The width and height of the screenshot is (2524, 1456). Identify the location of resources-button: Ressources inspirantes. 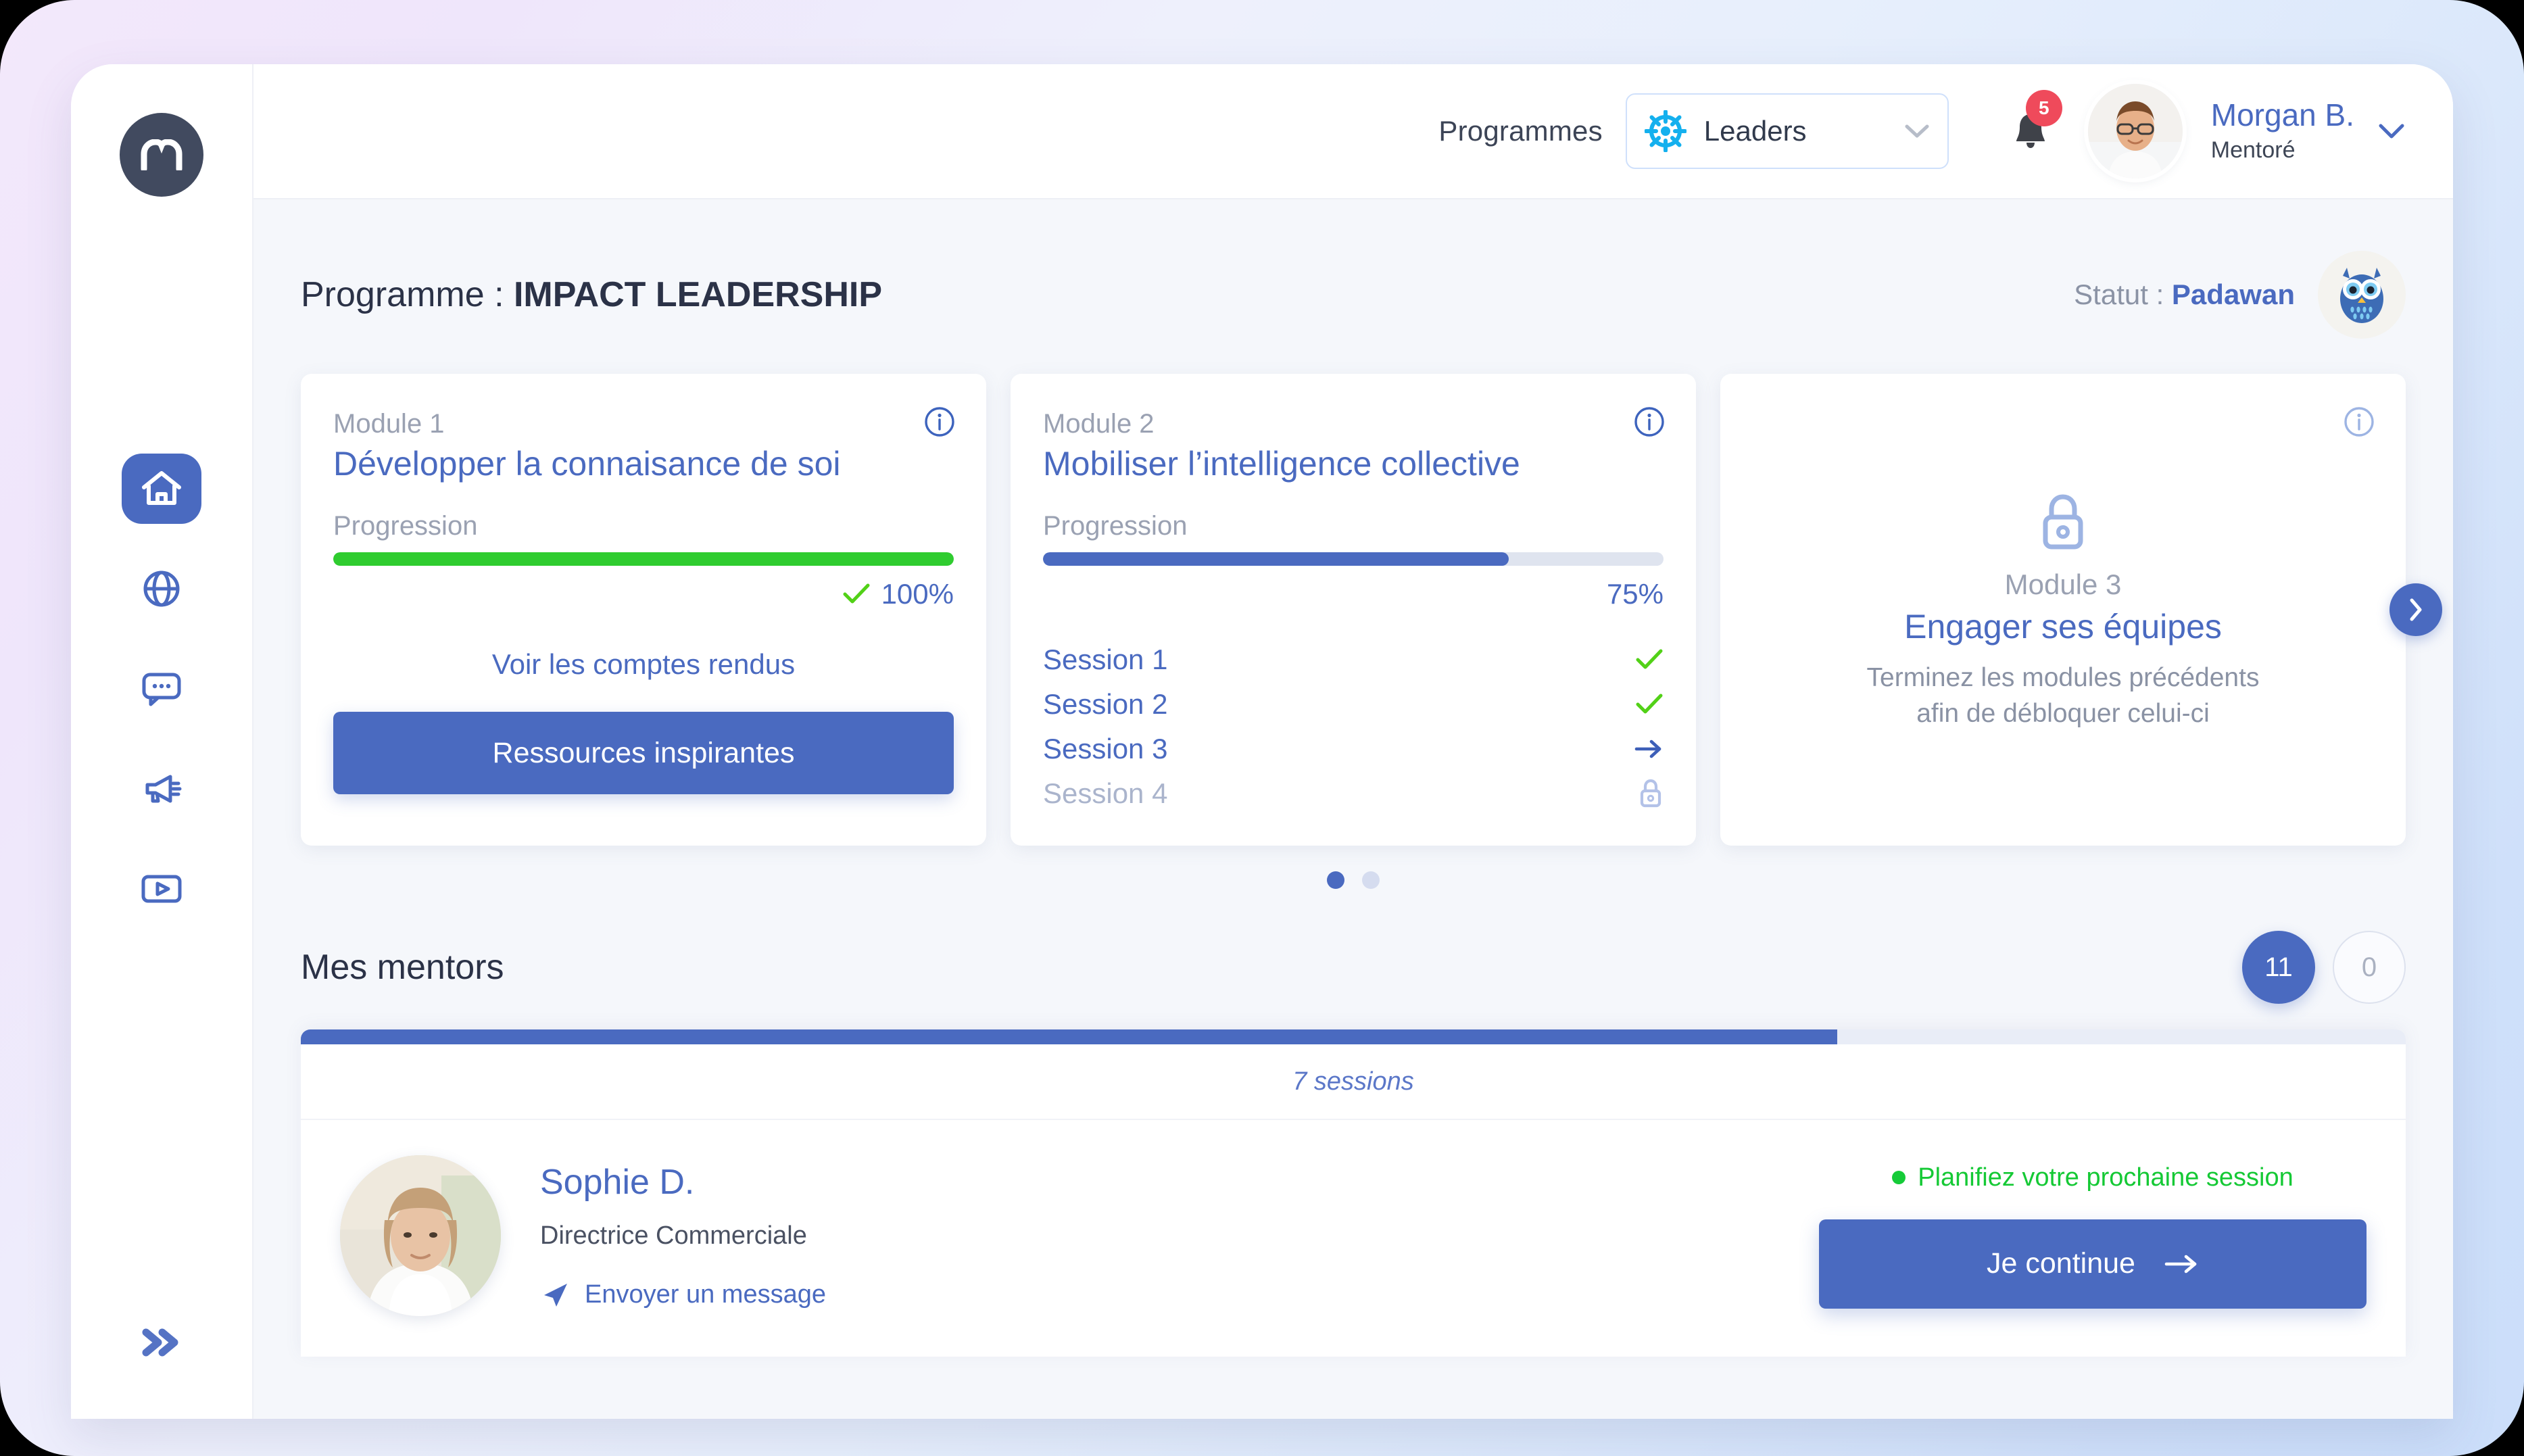
(643, 753).